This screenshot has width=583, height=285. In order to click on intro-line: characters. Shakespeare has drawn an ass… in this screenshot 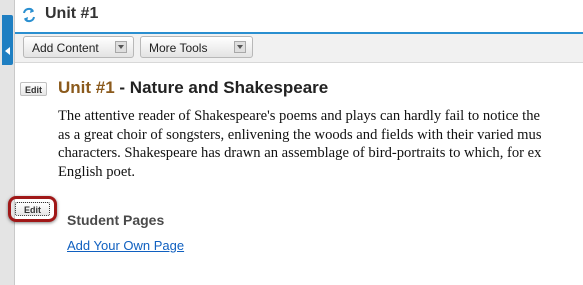, I will do `click(300, 153)`.